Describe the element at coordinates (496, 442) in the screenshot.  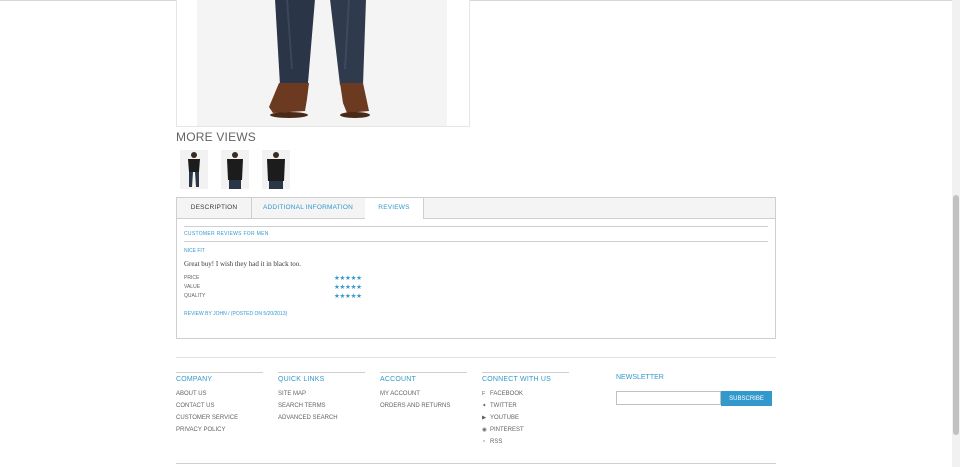
I see `footer-link-label: RSS` at that location.